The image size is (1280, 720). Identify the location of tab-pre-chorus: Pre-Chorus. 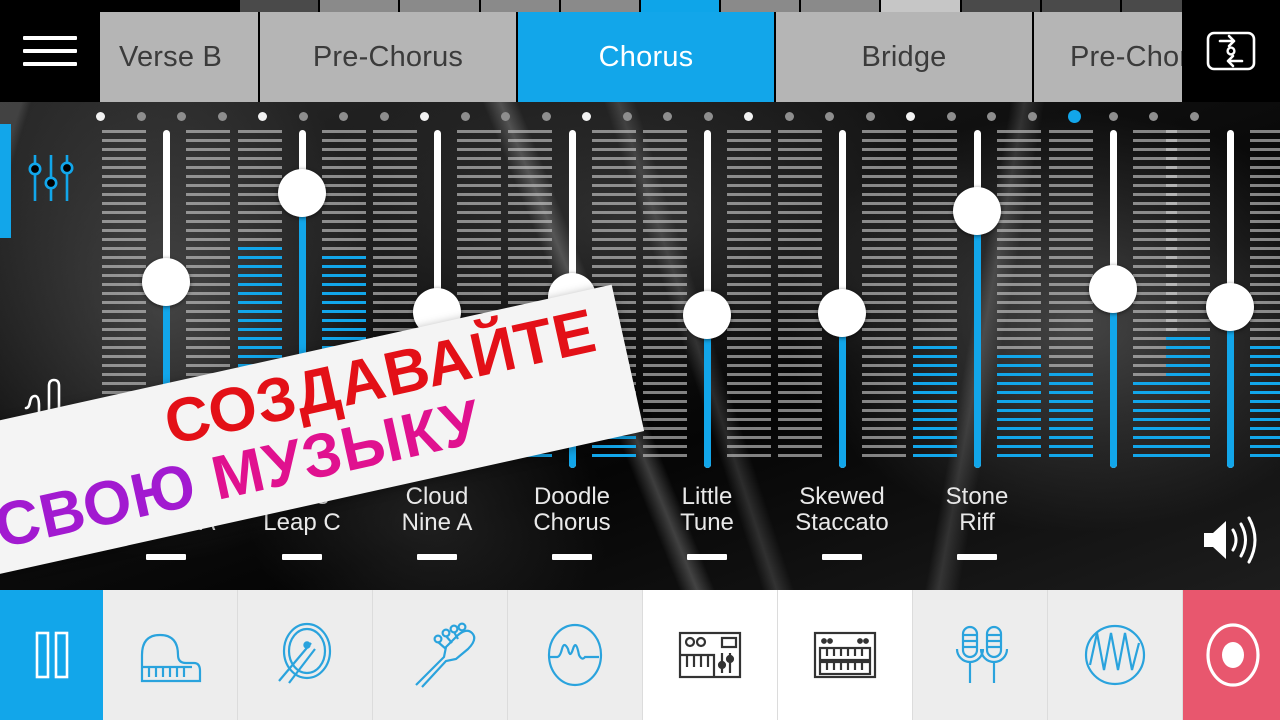
(389, 57).